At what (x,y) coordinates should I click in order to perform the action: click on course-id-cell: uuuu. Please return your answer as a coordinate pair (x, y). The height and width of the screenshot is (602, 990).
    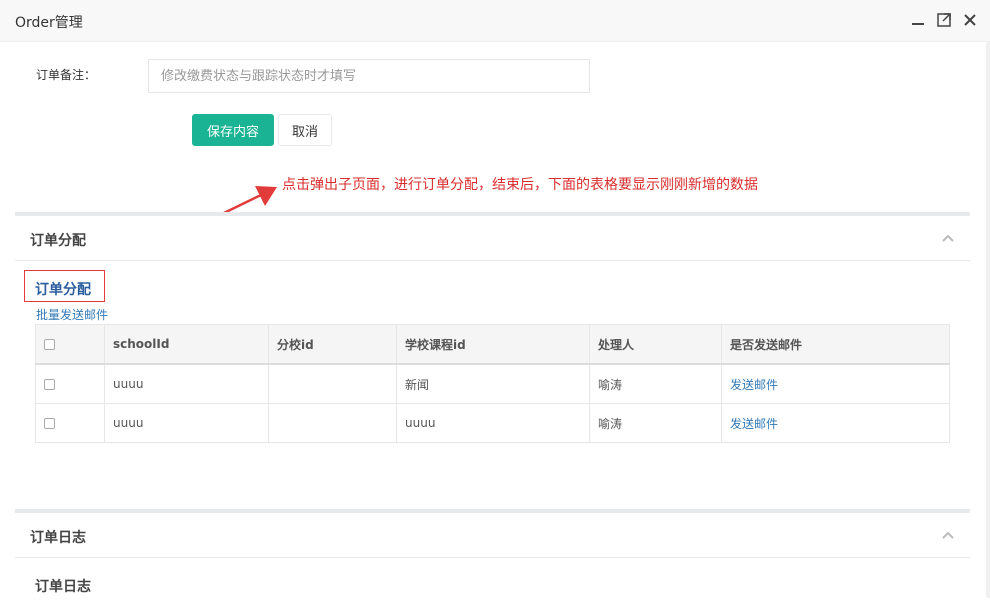
    Looking at the image, I should click on (493, 423).